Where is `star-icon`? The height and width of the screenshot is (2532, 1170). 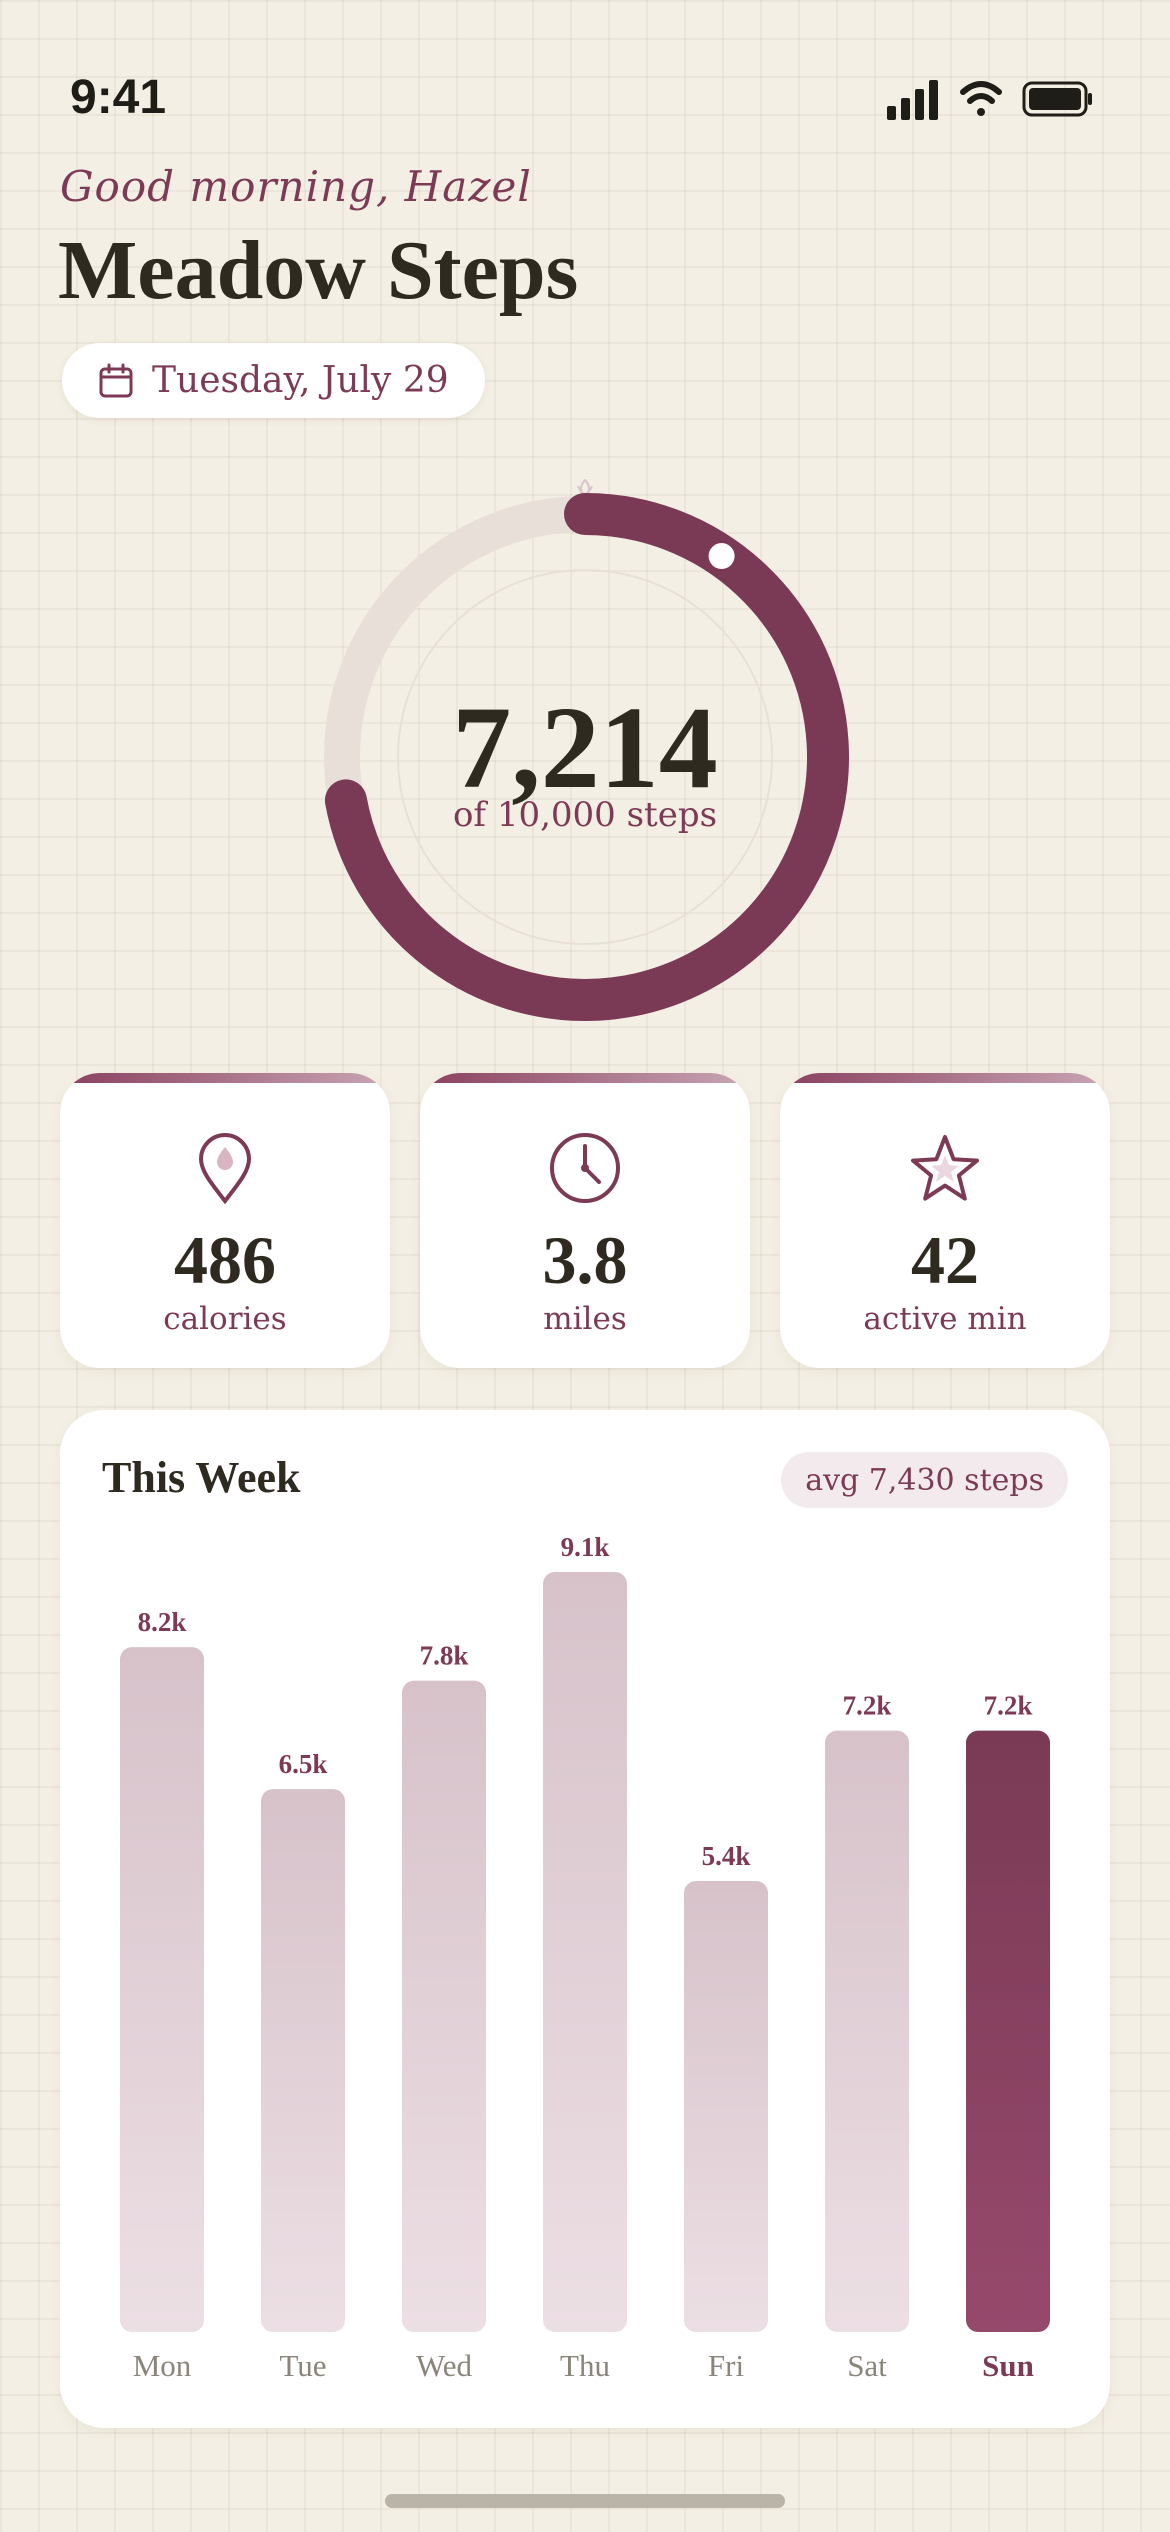
star-icon is located at coordinates (945, 1168).